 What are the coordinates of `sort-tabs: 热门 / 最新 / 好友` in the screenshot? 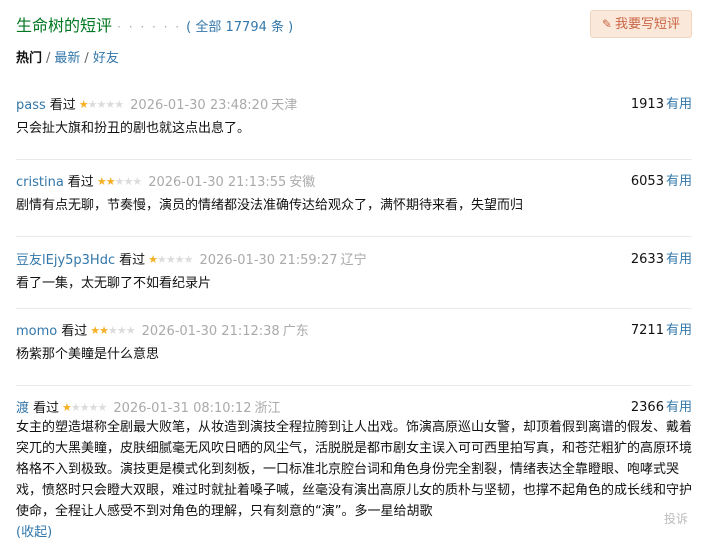 It's located at (67, 56).